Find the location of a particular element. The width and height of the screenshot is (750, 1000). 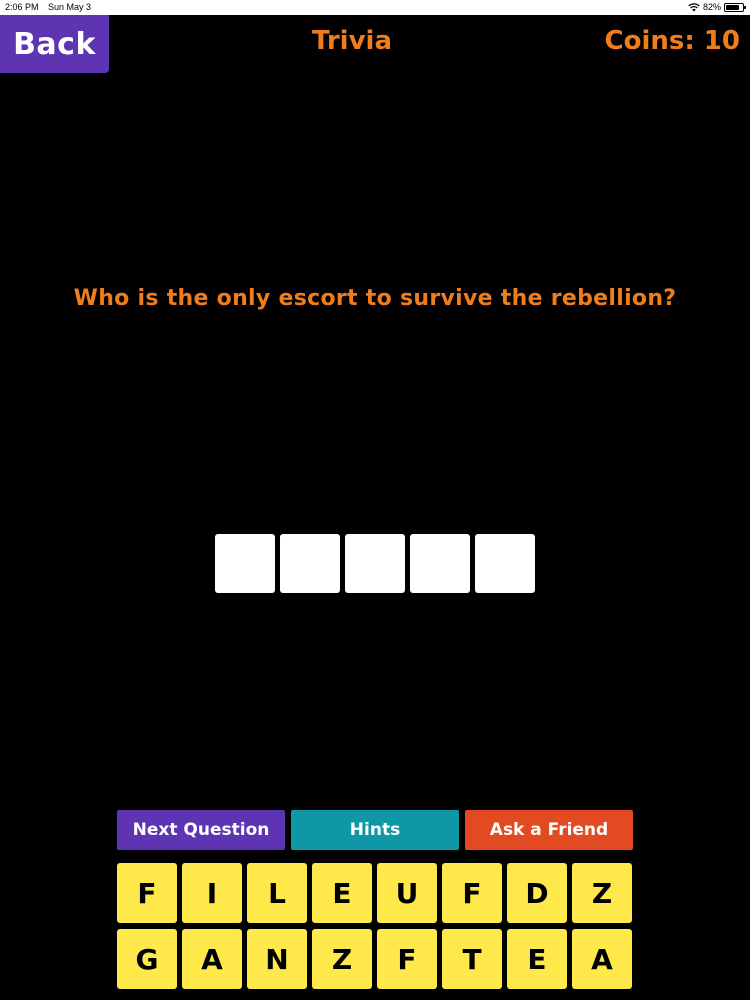

battery-fill is located at coordinates (732, 7).